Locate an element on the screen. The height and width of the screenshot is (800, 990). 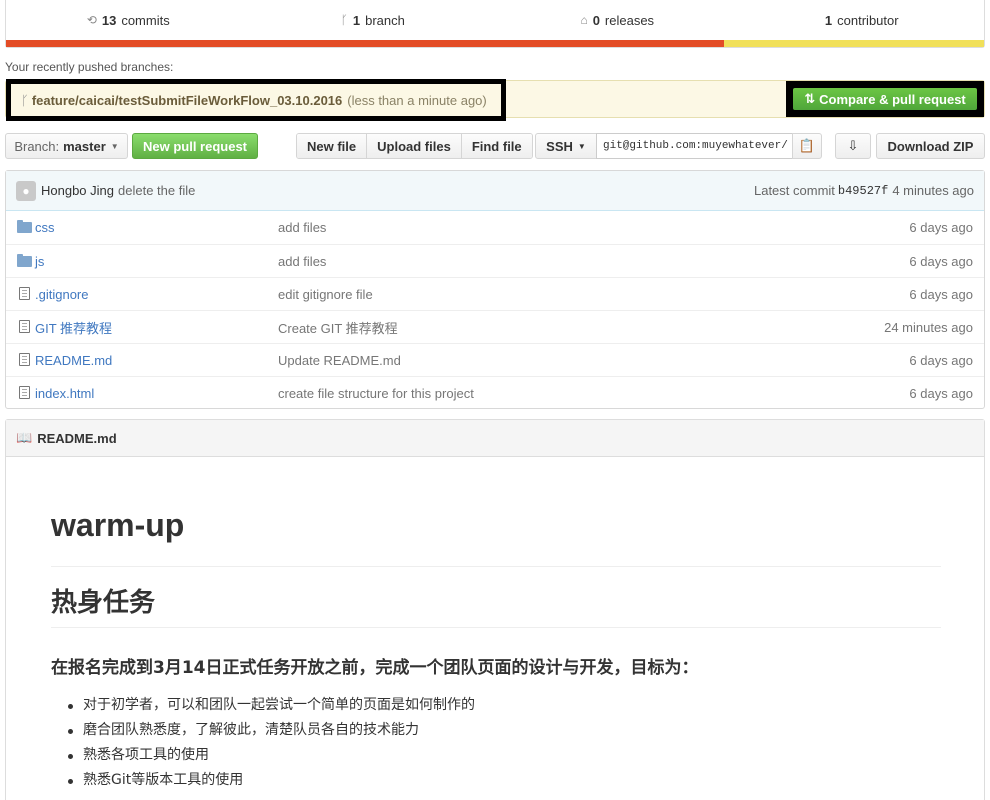
upload-files-button: Upload files is located at coordinates (414, 146).